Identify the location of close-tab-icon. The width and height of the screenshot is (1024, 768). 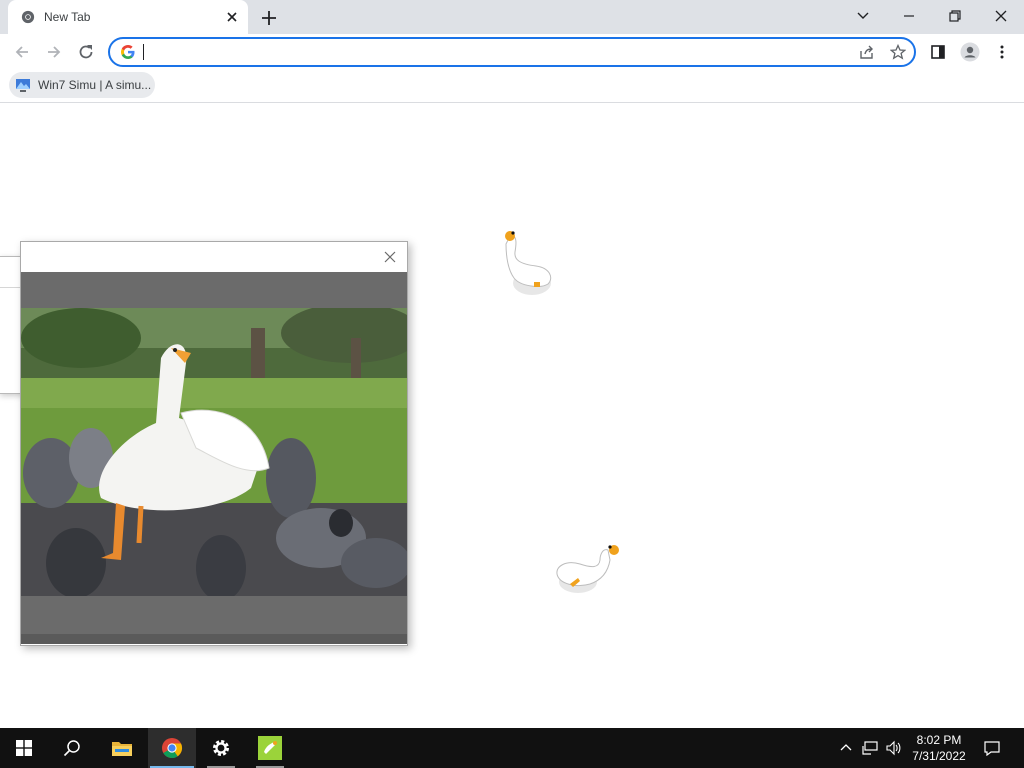
(232, 17).